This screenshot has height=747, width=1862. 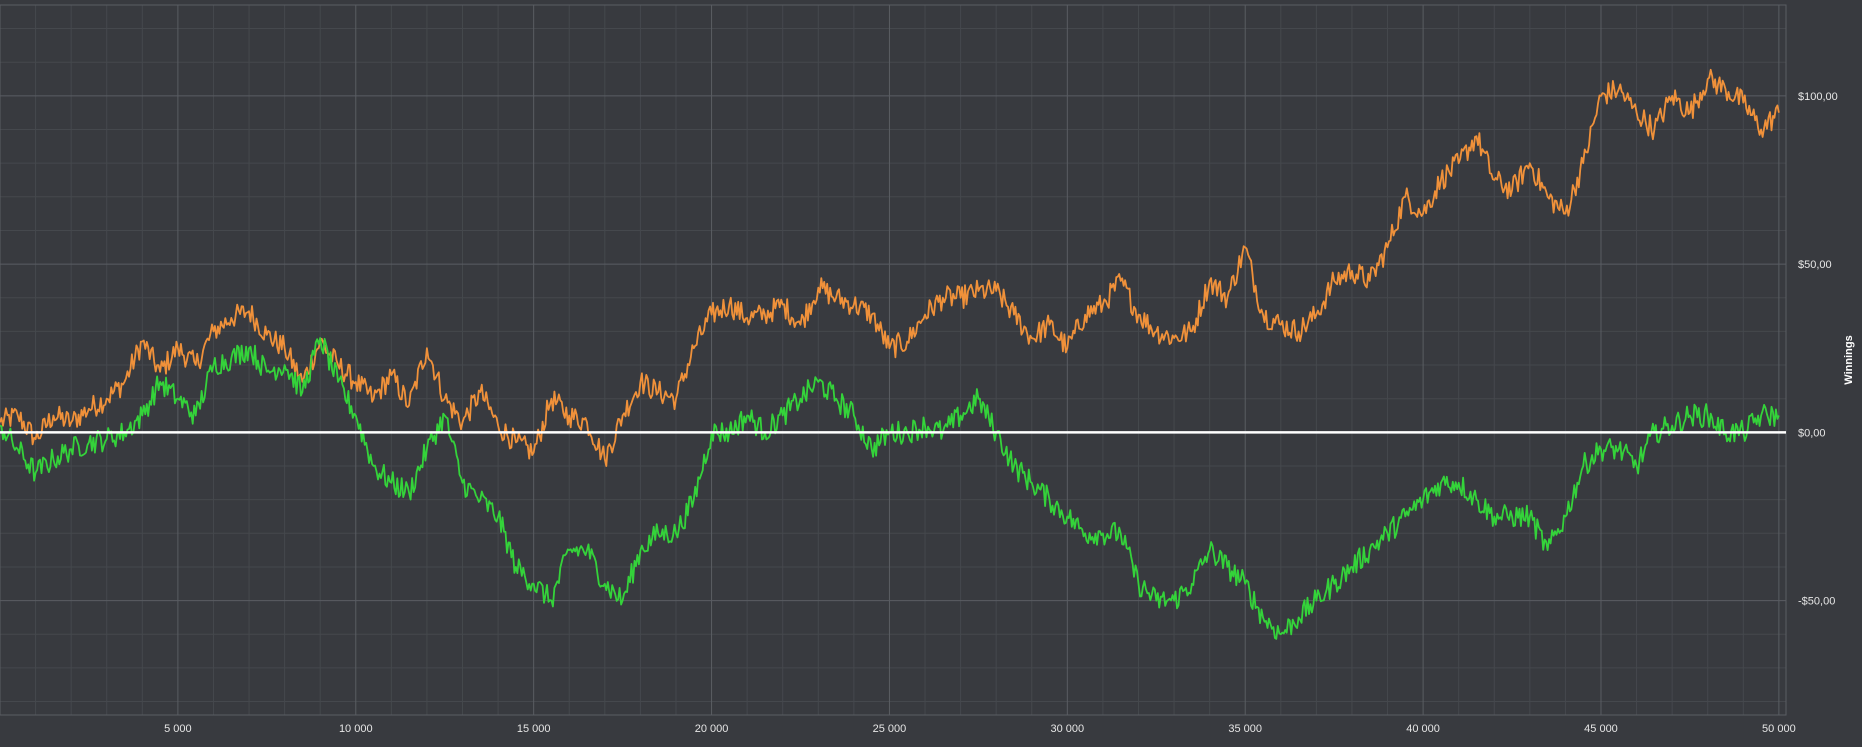 What do you see at coordinates (890, 729) in the screenshot?
I see `x-tick-label: 25 000` at bounding box center [890, 729].